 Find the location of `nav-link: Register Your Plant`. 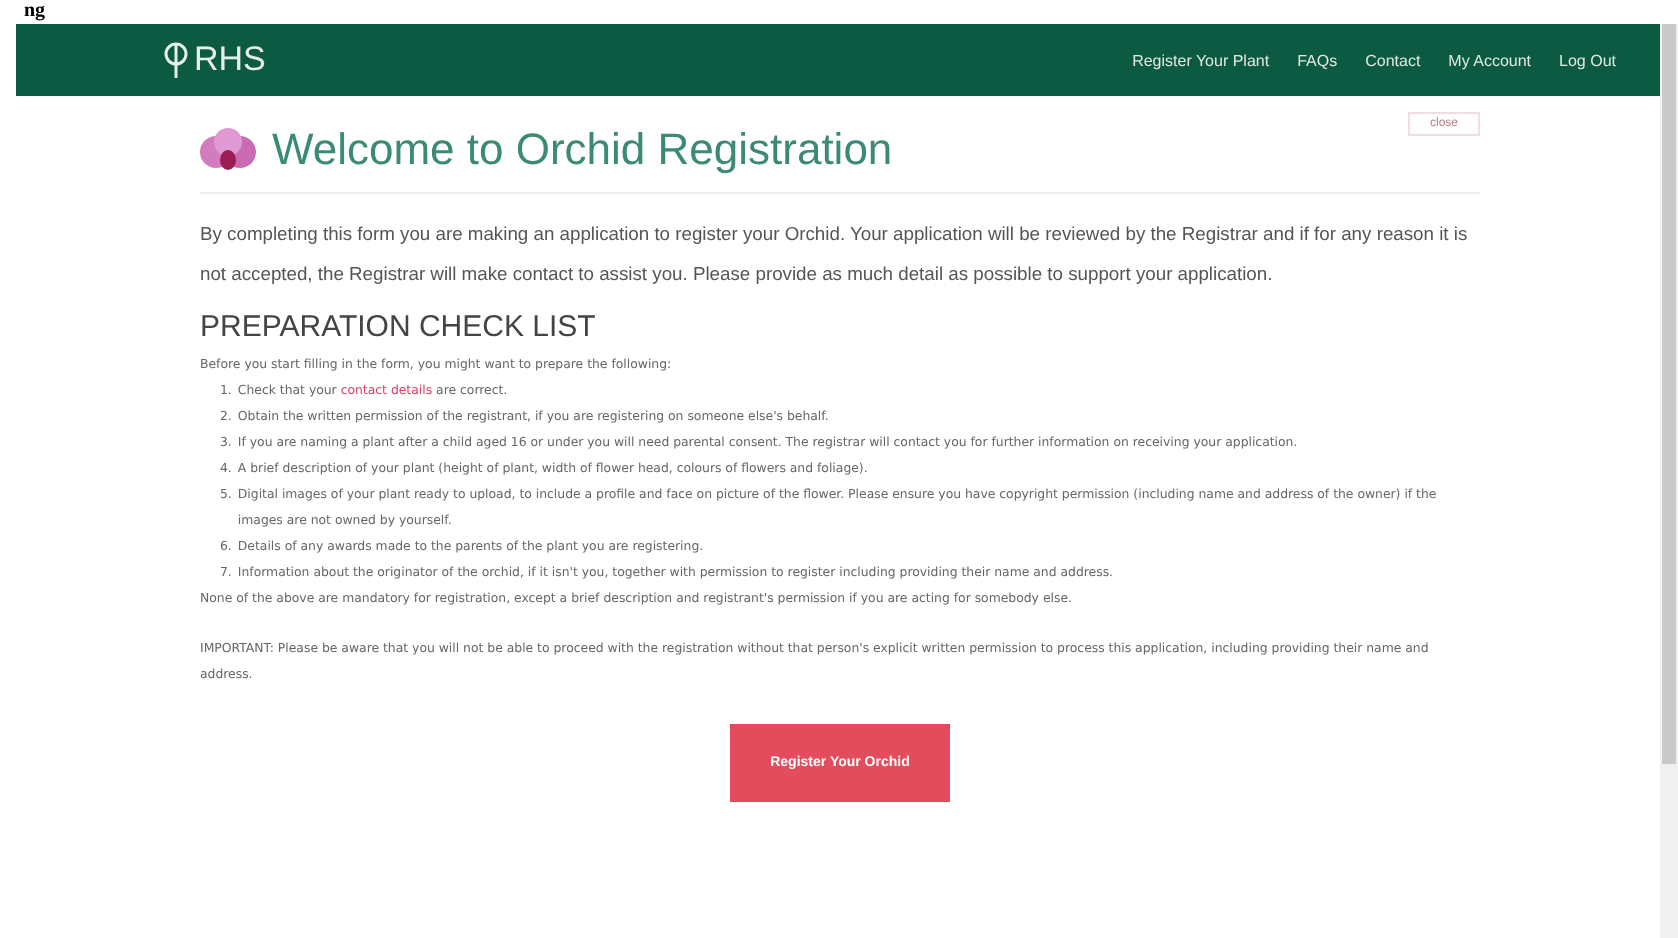

nav-link: Register Your Plant is located at coordinates (1201, 60).